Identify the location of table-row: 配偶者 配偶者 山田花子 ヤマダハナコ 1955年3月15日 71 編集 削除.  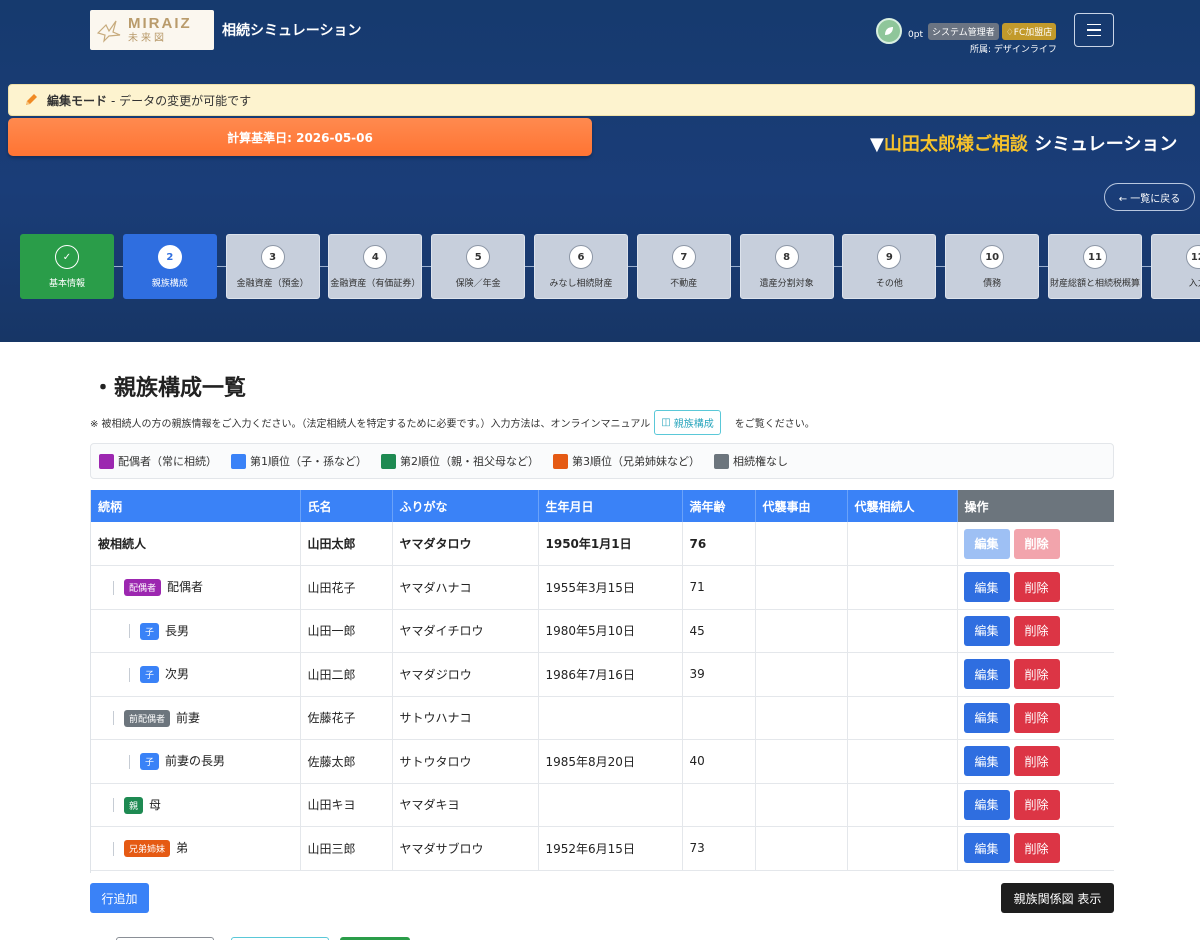
(602, 587).